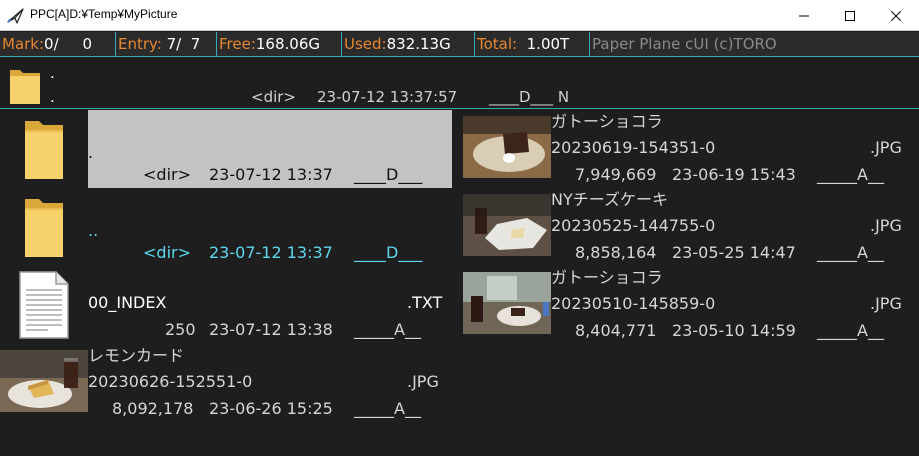 The width and height of the screenshot is (919, 456). Describe the element at coordinates (387, 97) in the screenshot. I see `current-dir-datetime: 23-07-12 13:37:57` at that location.